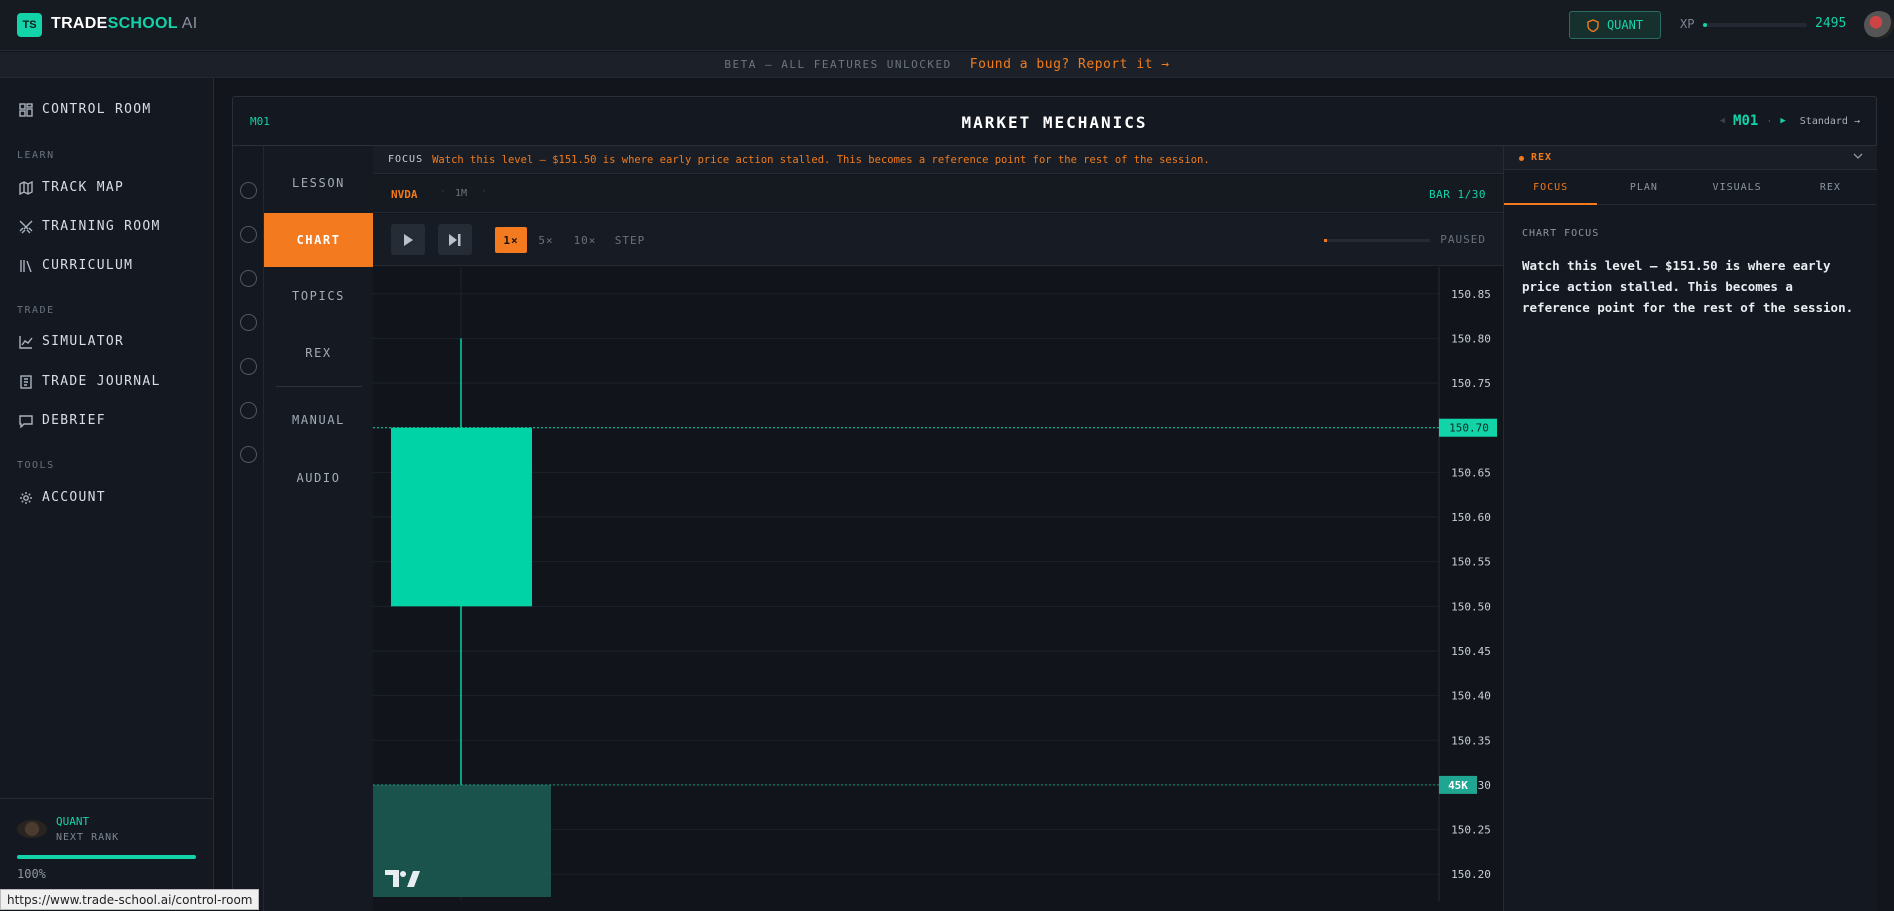  What do you see at coordinates (101, 381) in the screenshot?
I see `sidebar-item-label: TRADE JOURNAL` at bounding box center [101, 381].